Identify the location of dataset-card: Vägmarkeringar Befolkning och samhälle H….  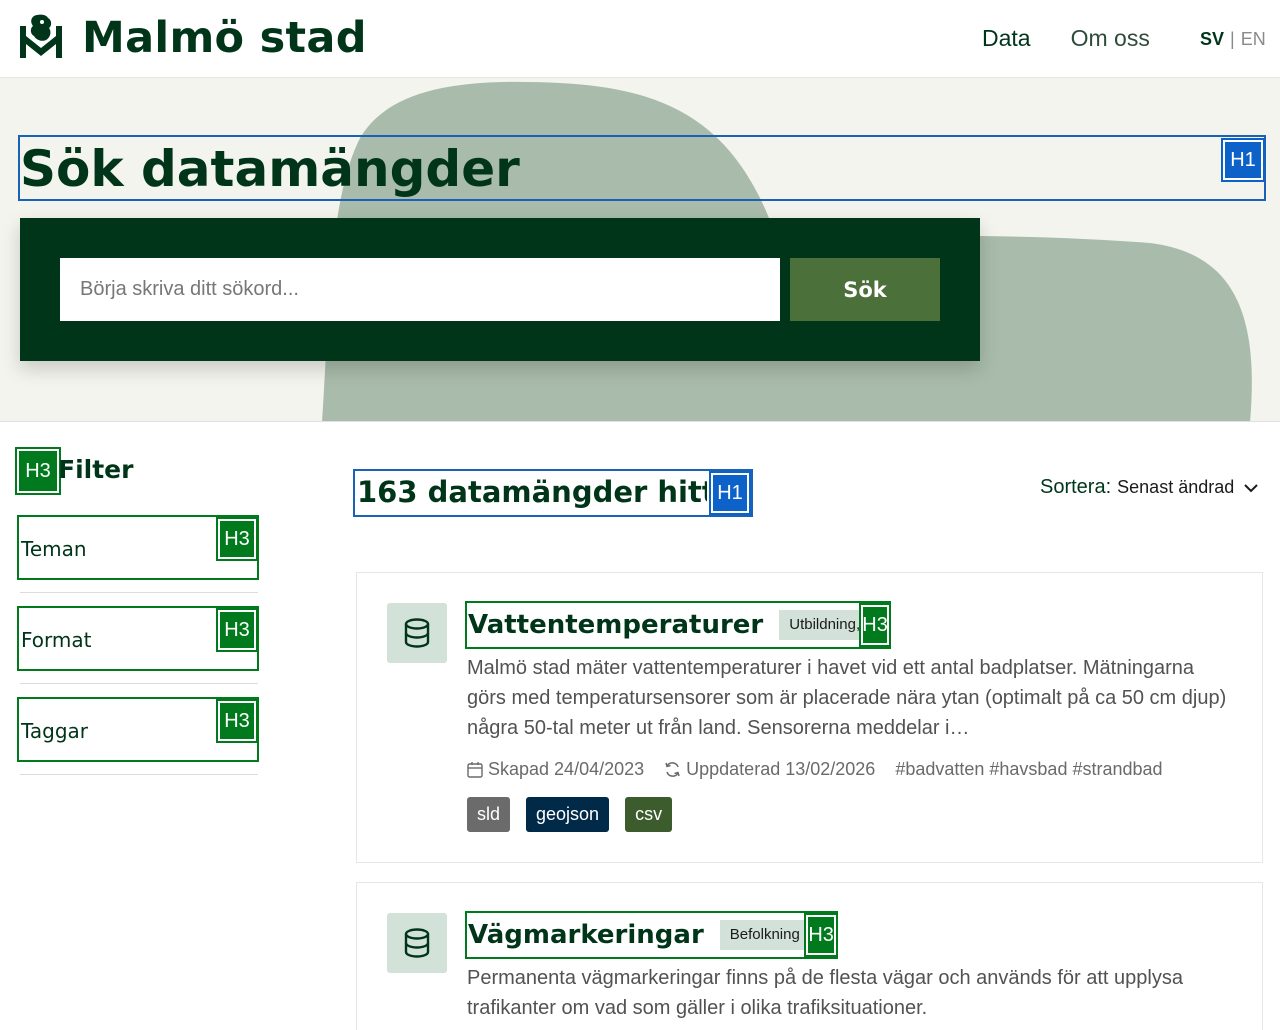
(809, 956).